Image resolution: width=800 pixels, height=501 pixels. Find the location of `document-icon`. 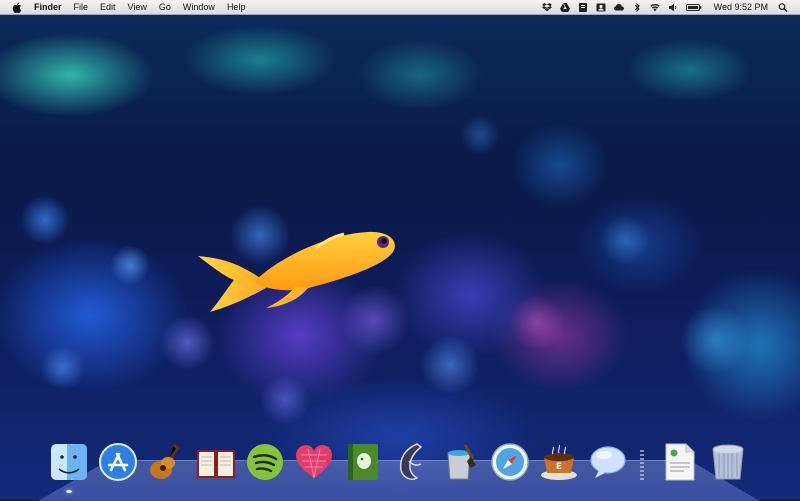

document-icon is located at coordinates (679, 462).